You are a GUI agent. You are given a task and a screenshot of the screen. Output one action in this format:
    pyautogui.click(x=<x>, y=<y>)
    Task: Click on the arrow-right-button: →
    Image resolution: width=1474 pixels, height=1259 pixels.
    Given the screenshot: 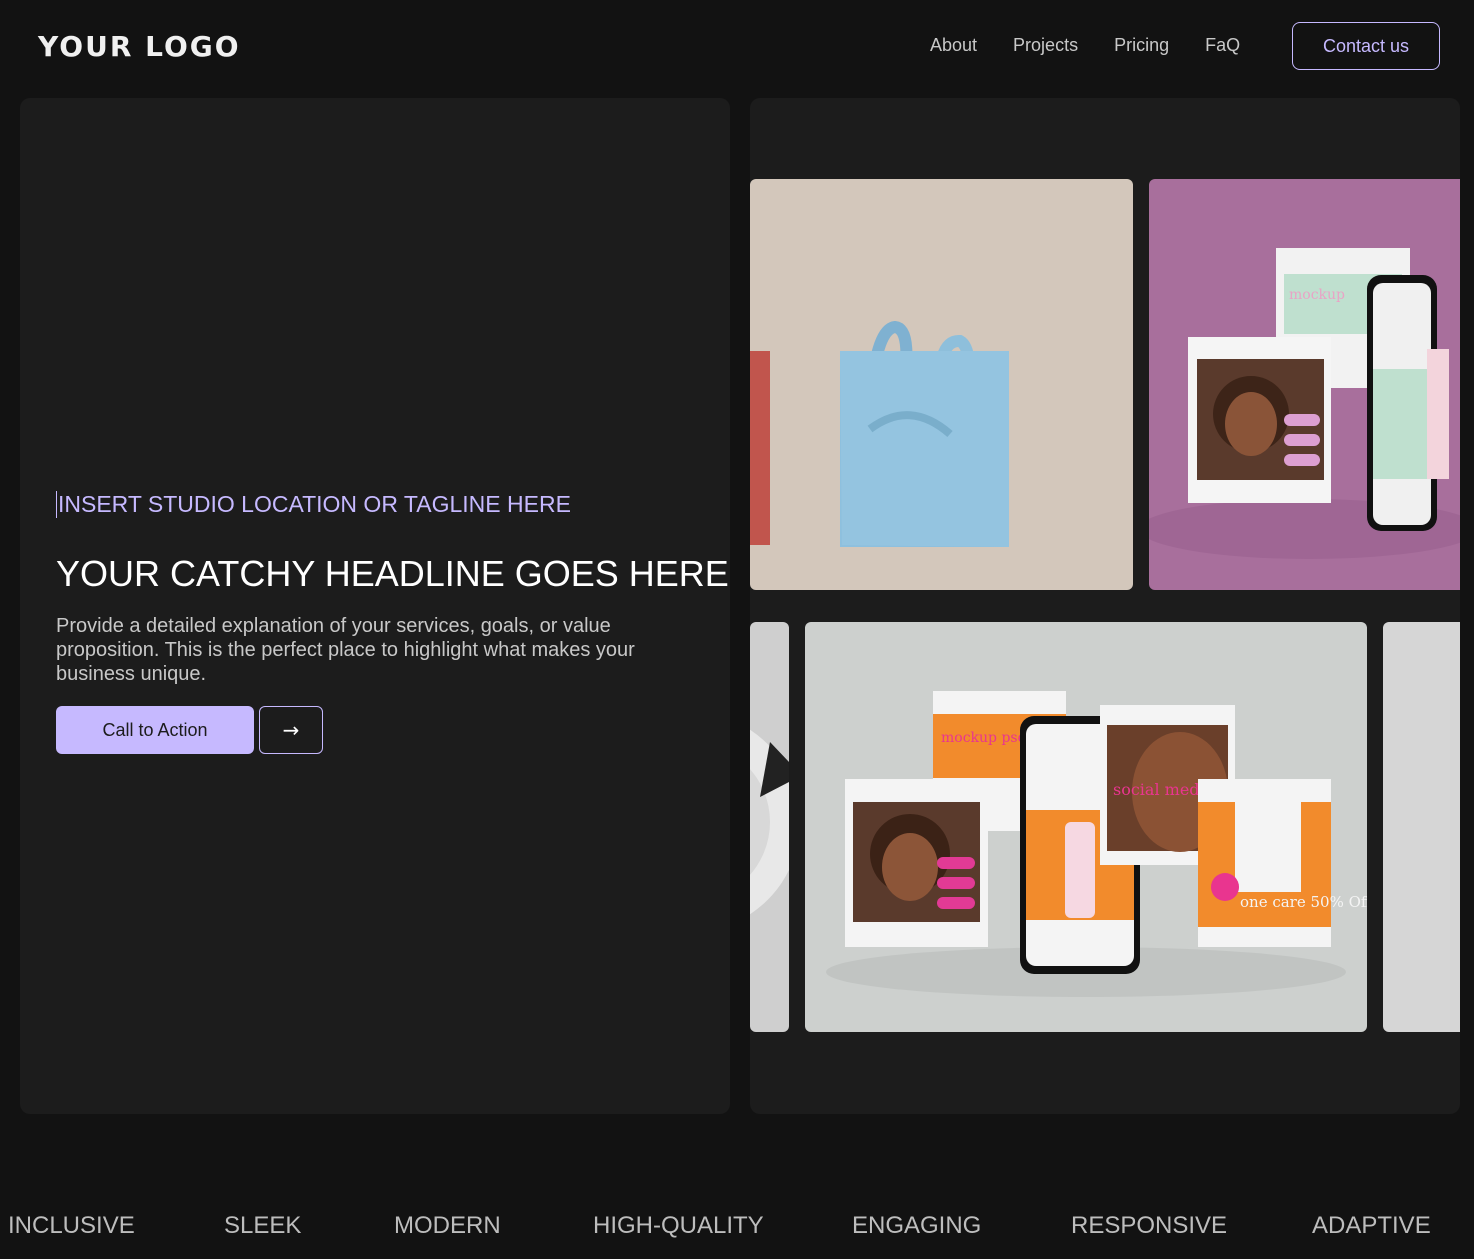 What is the action you would take?
    pyautogui.click(x=291, y=730)
    